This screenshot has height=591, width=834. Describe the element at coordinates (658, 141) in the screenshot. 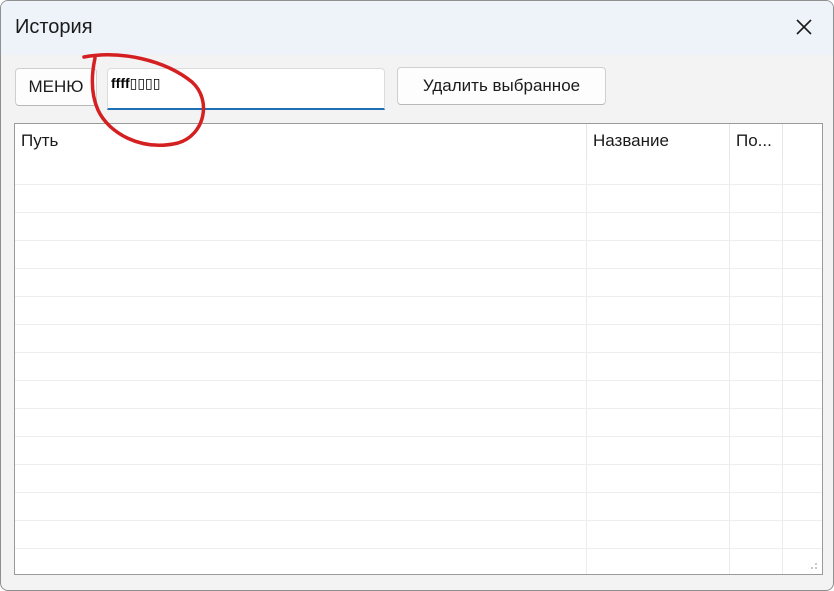

I see `column-header-name: Название` at that location.